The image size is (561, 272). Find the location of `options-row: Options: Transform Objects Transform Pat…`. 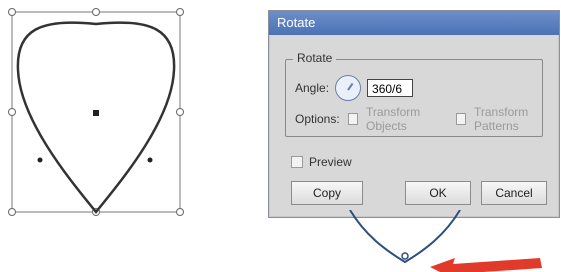

options-row: Options: Transform Objects Transform Pat… is located at coordinates (427, 119).